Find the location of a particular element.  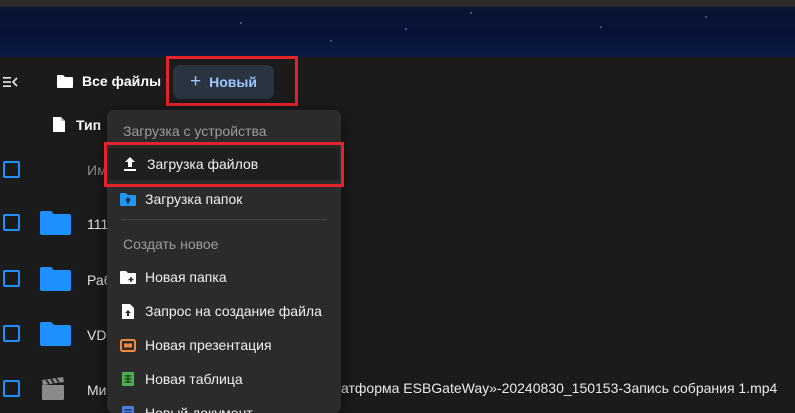

upload-folders-label: Загрузка папок is located at coordinates (194, 199).